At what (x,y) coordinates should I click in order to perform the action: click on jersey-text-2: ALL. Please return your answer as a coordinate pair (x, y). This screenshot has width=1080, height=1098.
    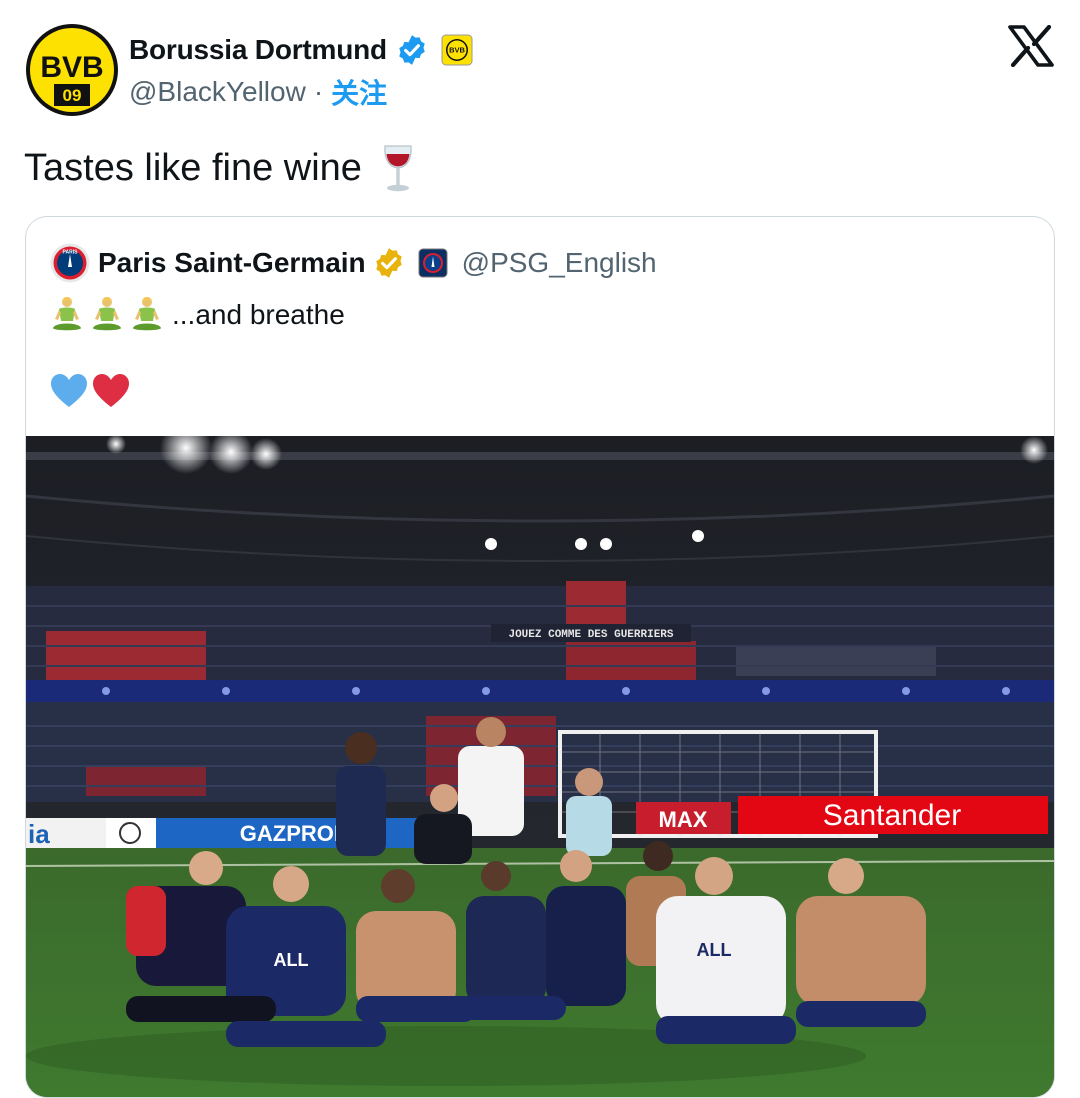
    Looking at the image, I should click on (714, 950).